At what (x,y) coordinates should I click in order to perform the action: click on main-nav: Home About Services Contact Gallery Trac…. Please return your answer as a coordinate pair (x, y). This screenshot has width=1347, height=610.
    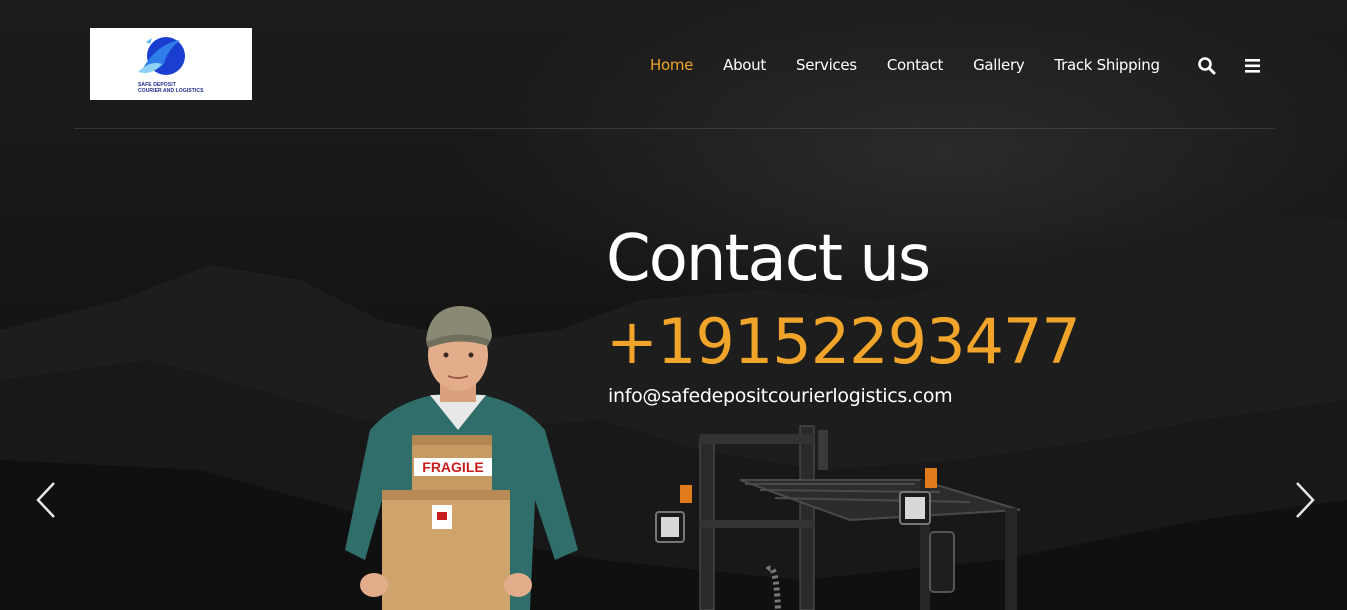
    Looking at the image, I should click on (920, 65).